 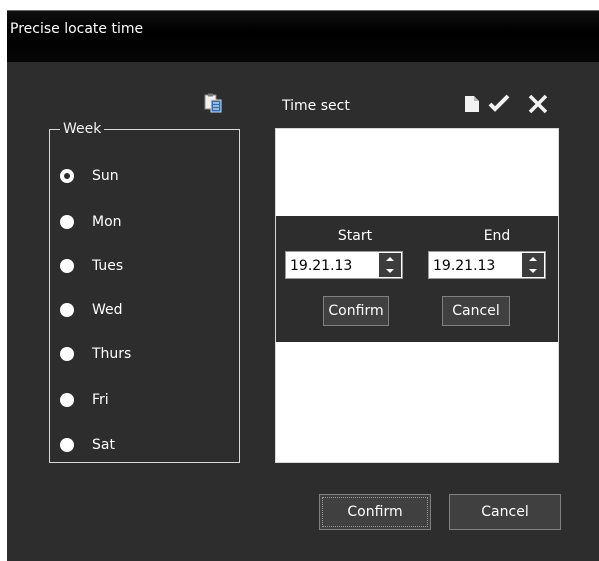 I want to click on editor-confirm-button: Confirm, so click(x=356, y=311).